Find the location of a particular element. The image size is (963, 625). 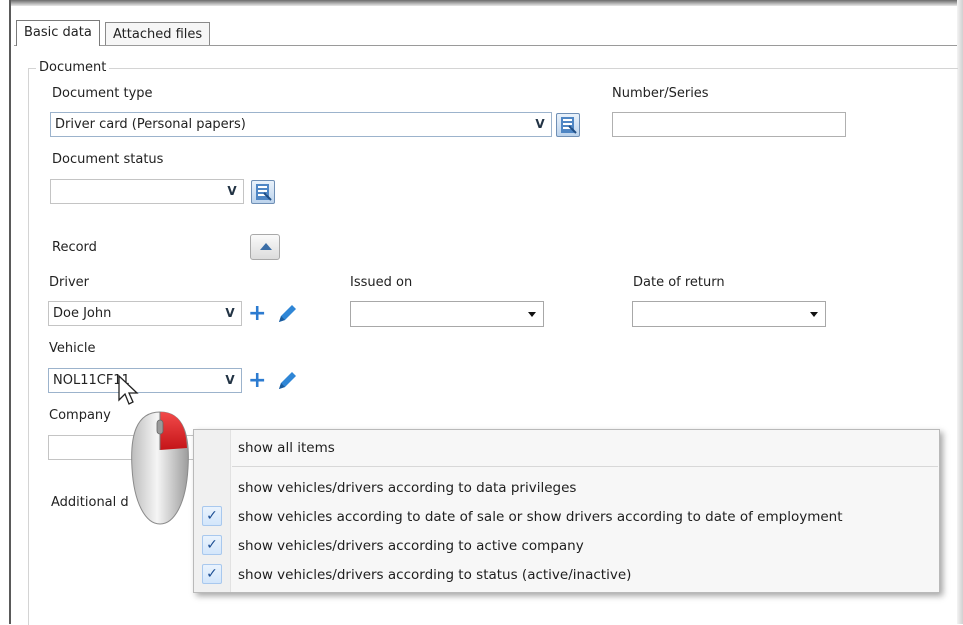

triangle-up-icon is located at coordinates (266, 246).